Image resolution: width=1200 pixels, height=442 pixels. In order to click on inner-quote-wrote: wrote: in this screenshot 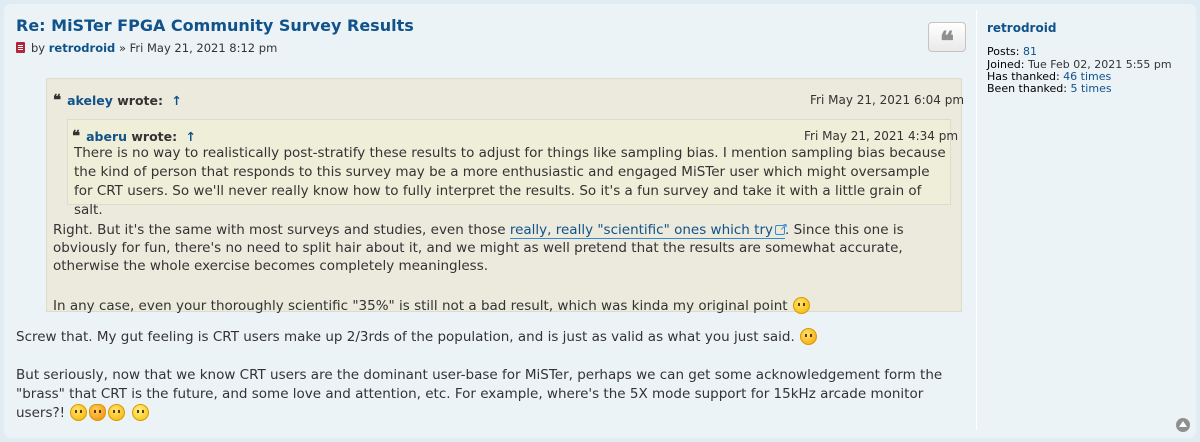, I will do `click(154, 136)`.